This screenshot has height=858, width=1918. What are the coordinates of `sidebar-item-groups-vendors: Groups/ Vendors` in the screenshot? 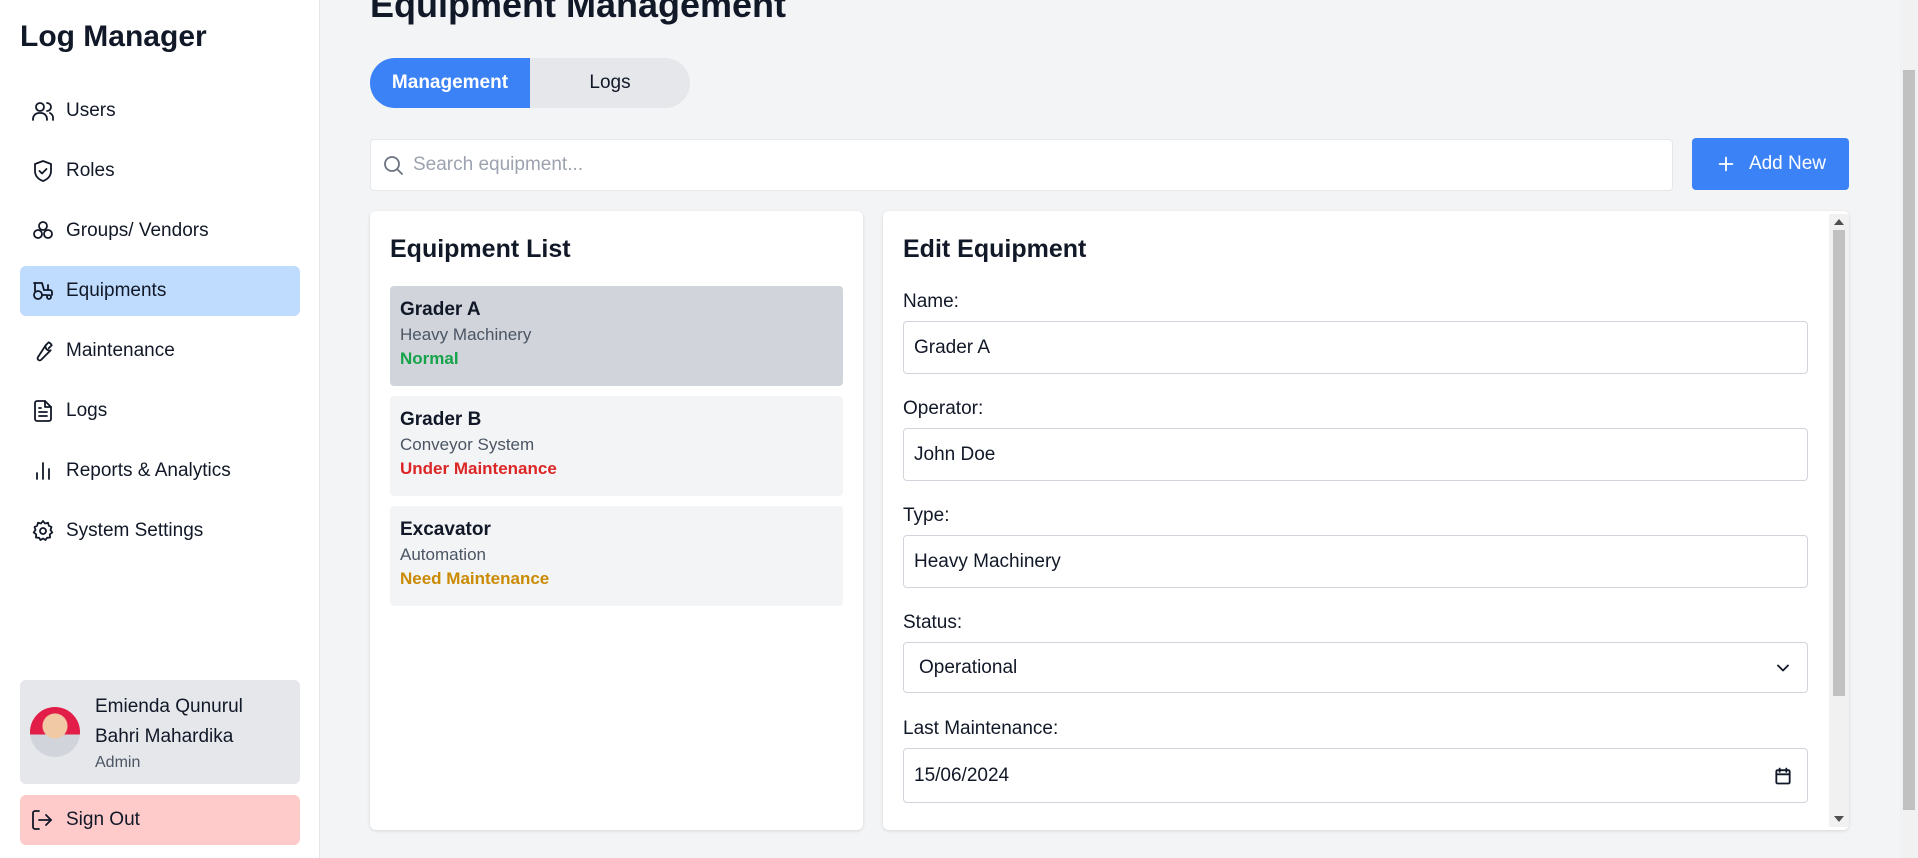 It's located at (160, 231).